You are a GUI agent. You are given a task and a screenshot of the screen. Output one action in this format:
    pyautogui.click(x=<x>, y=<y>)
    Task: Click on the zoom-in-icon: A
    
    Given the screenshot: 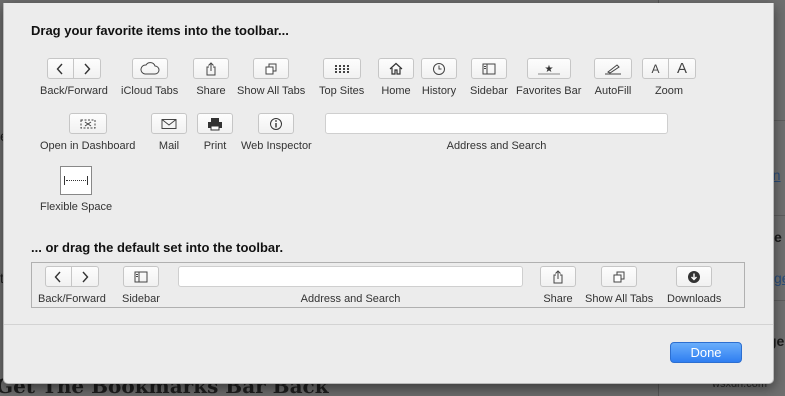 What is the action you would take?
    pyautogui.click(x=682, y=68)
    